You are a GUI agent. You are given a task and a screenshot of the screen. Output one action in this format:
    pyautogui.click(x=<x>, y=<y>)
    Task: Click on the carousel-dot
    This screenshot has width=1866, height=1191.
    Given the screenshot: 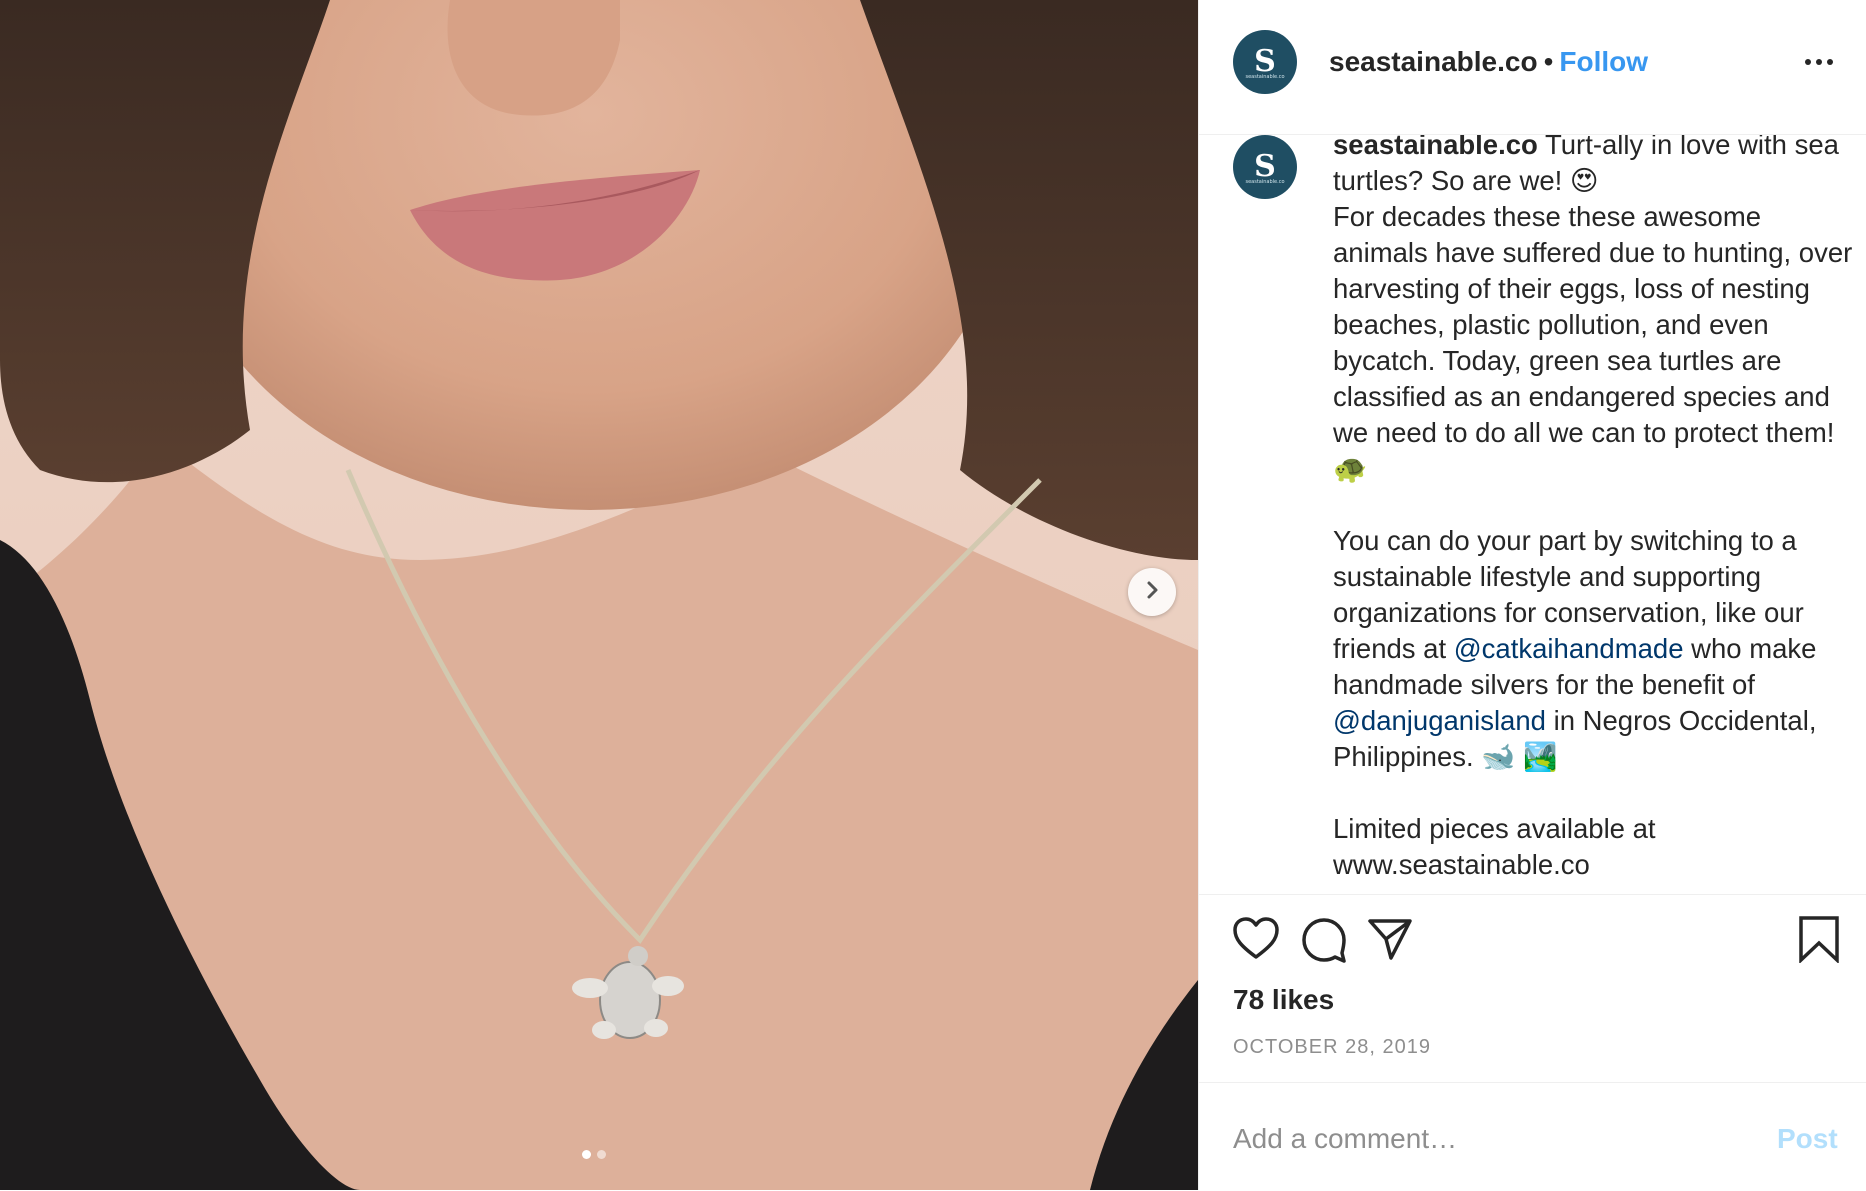 What is the action you would take?
    pyautogui.click(x=601, y=1154)
    